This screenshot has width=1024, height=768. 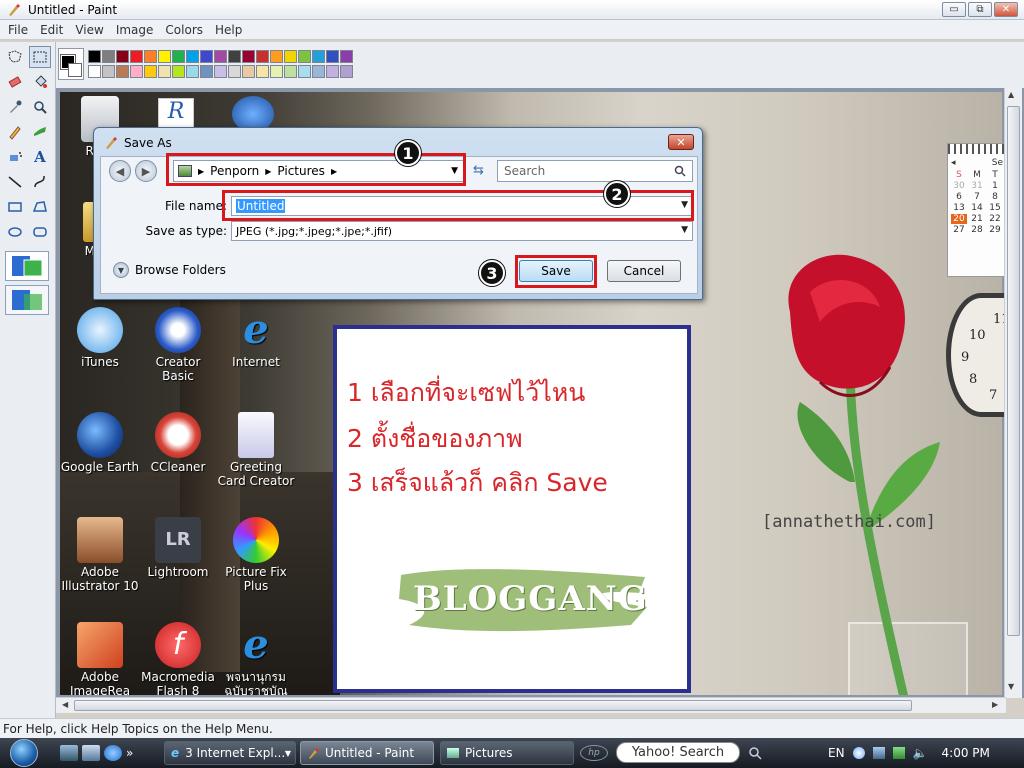 I want to click on taskbar-item-pictures: Pictures, so click(x=507, y=753).